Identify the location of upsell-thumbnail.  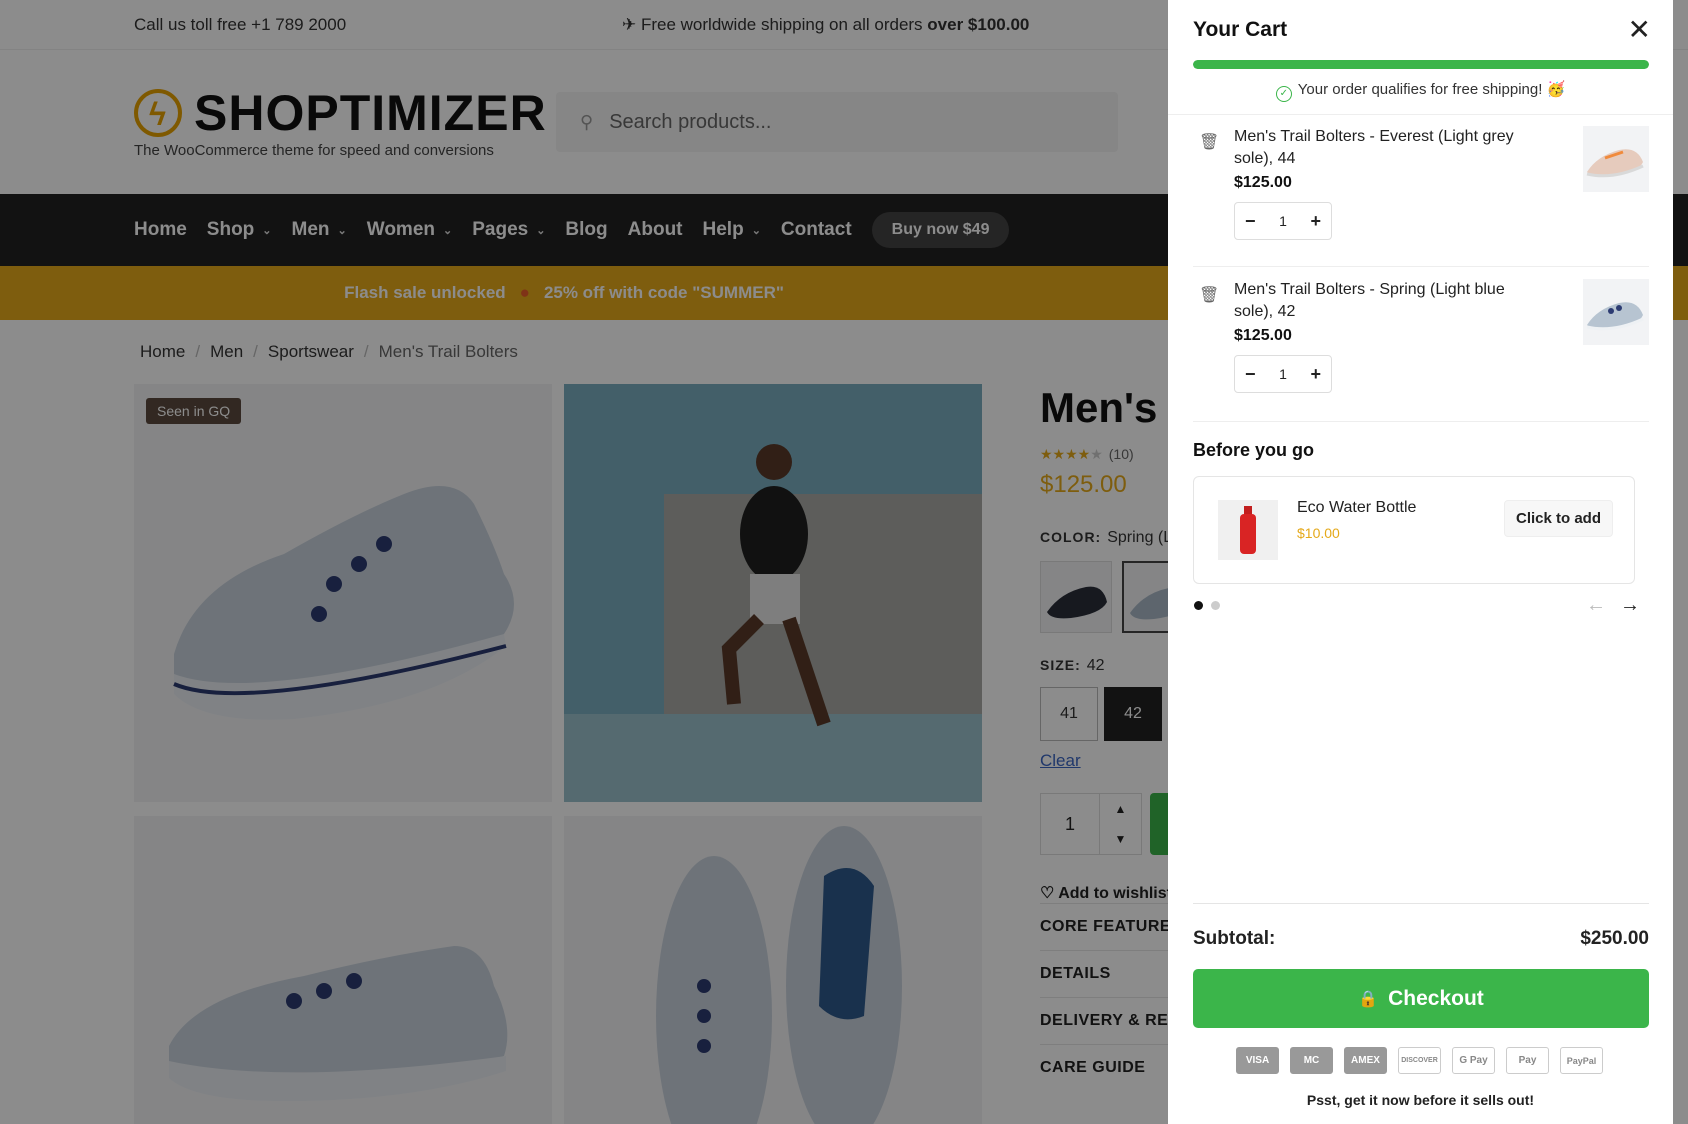
(1248, 530).